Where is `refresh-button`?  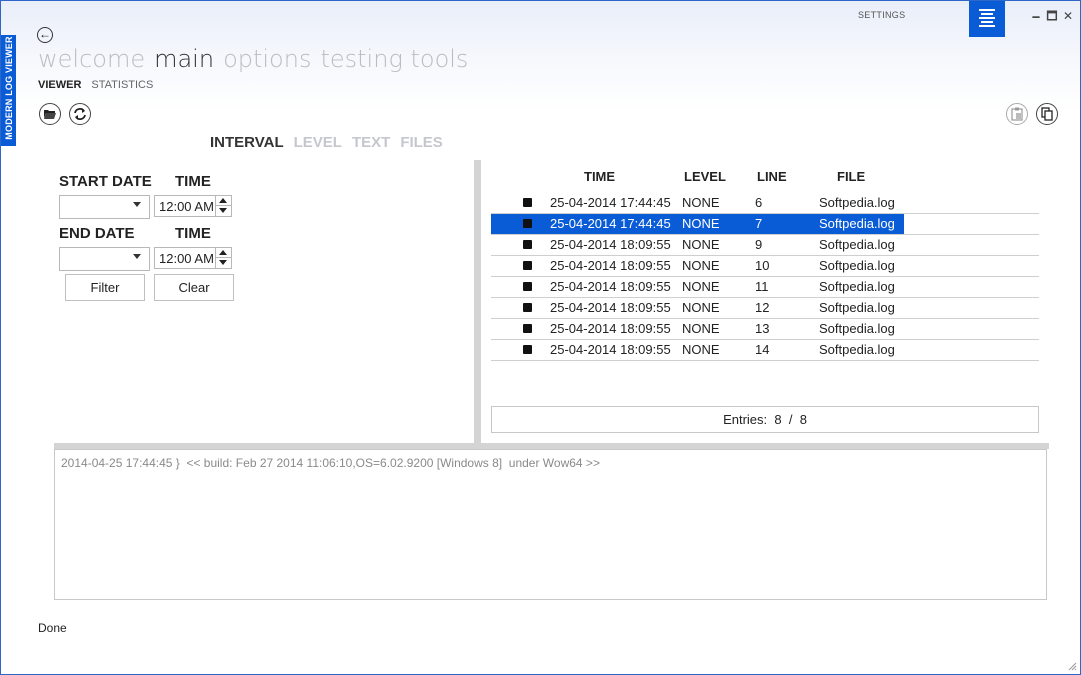 refresh-button is located at coordinates (80, 114).